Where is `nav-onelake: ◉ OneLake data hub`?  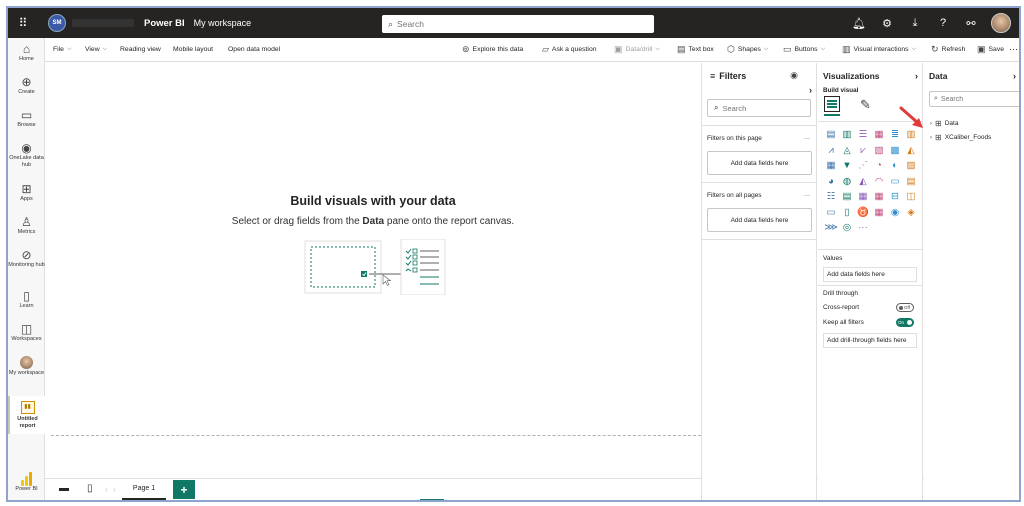
nav-onelake: ◉ OneLake data hub is located at coordinates (26, 155).